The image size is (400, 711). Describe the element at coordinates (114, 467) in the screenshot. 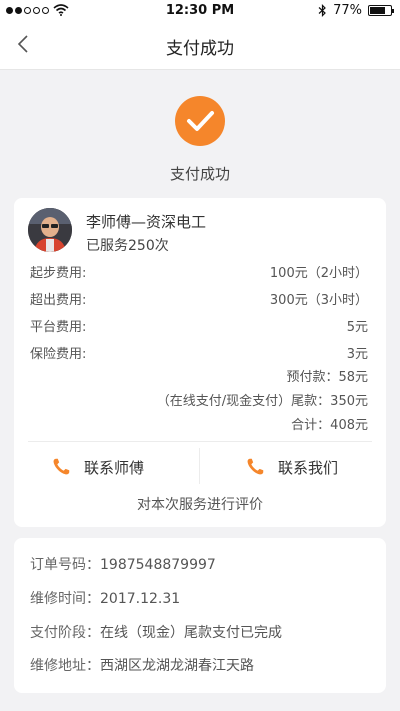

I see `contact-master-label: 联系师傅` at that location.